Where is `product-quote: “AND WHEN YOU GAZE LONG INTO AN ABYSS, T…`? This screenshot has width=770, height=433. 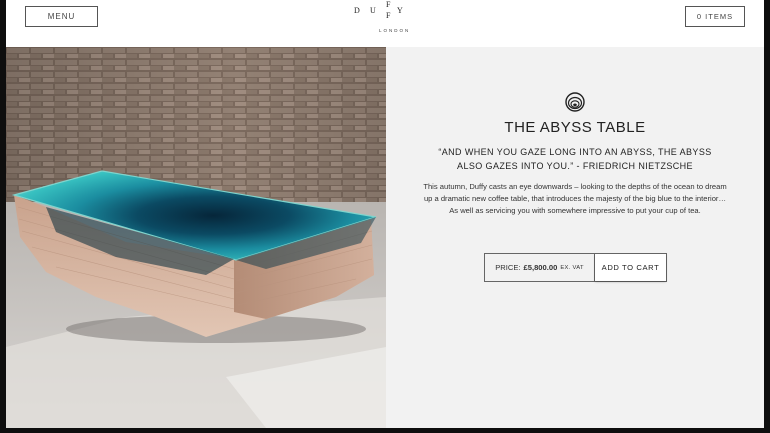
product-quote: “AND WHEN YOU GAZE LONG INTO AN ABYSS, T… is located at coordinates (575, 159).